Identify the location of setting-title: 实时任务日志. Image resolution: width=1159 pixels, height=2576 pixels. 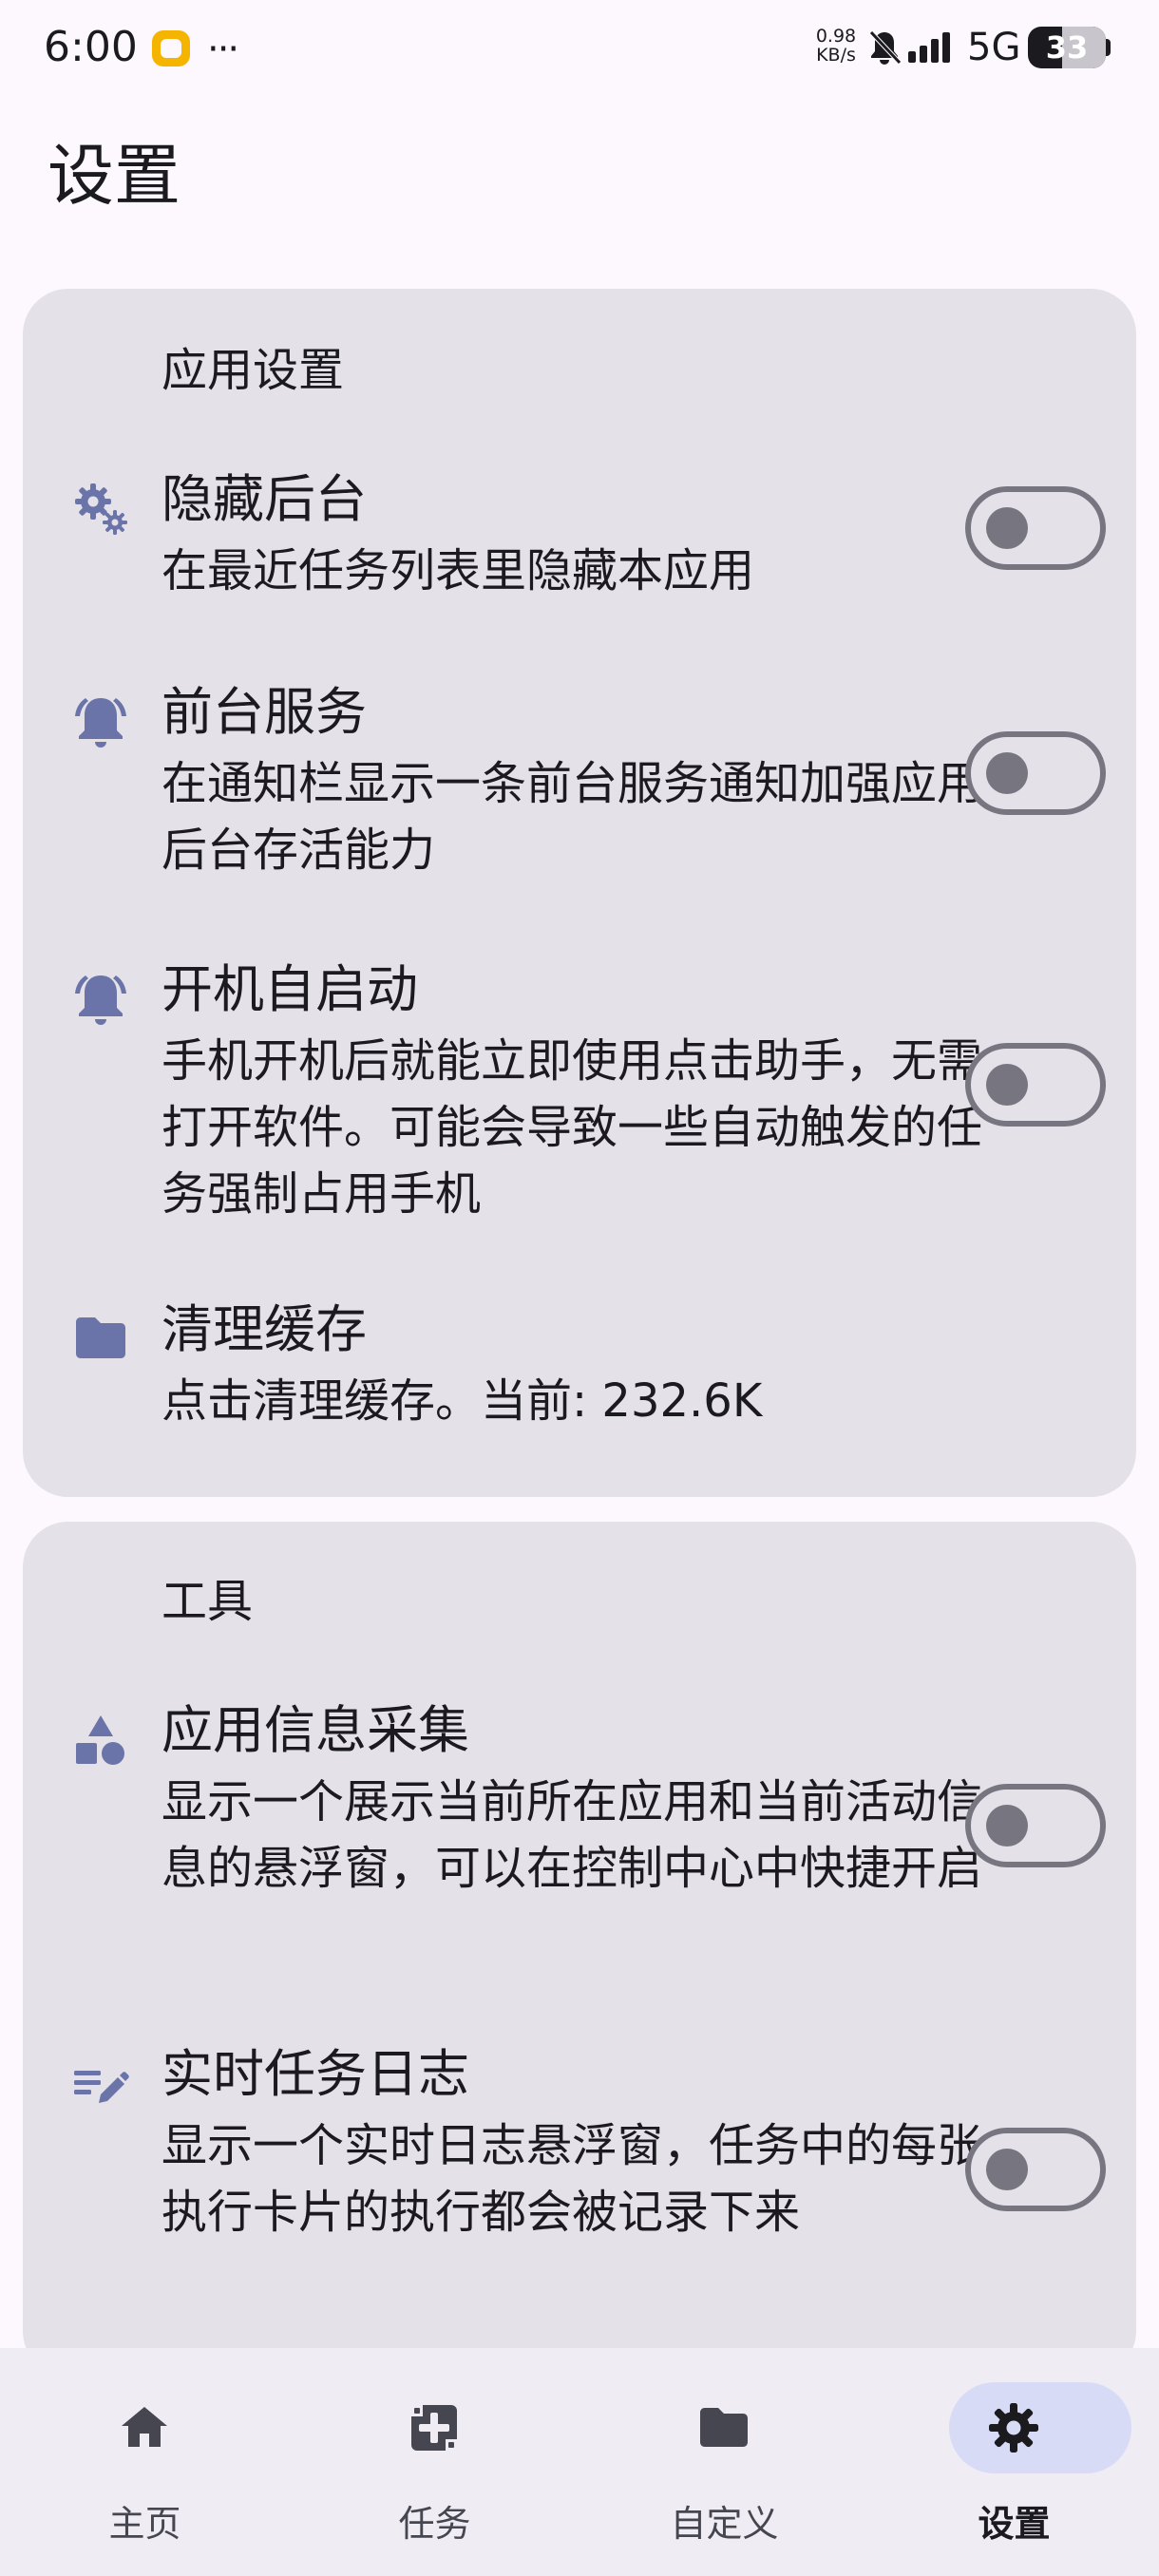
(315, 2074).